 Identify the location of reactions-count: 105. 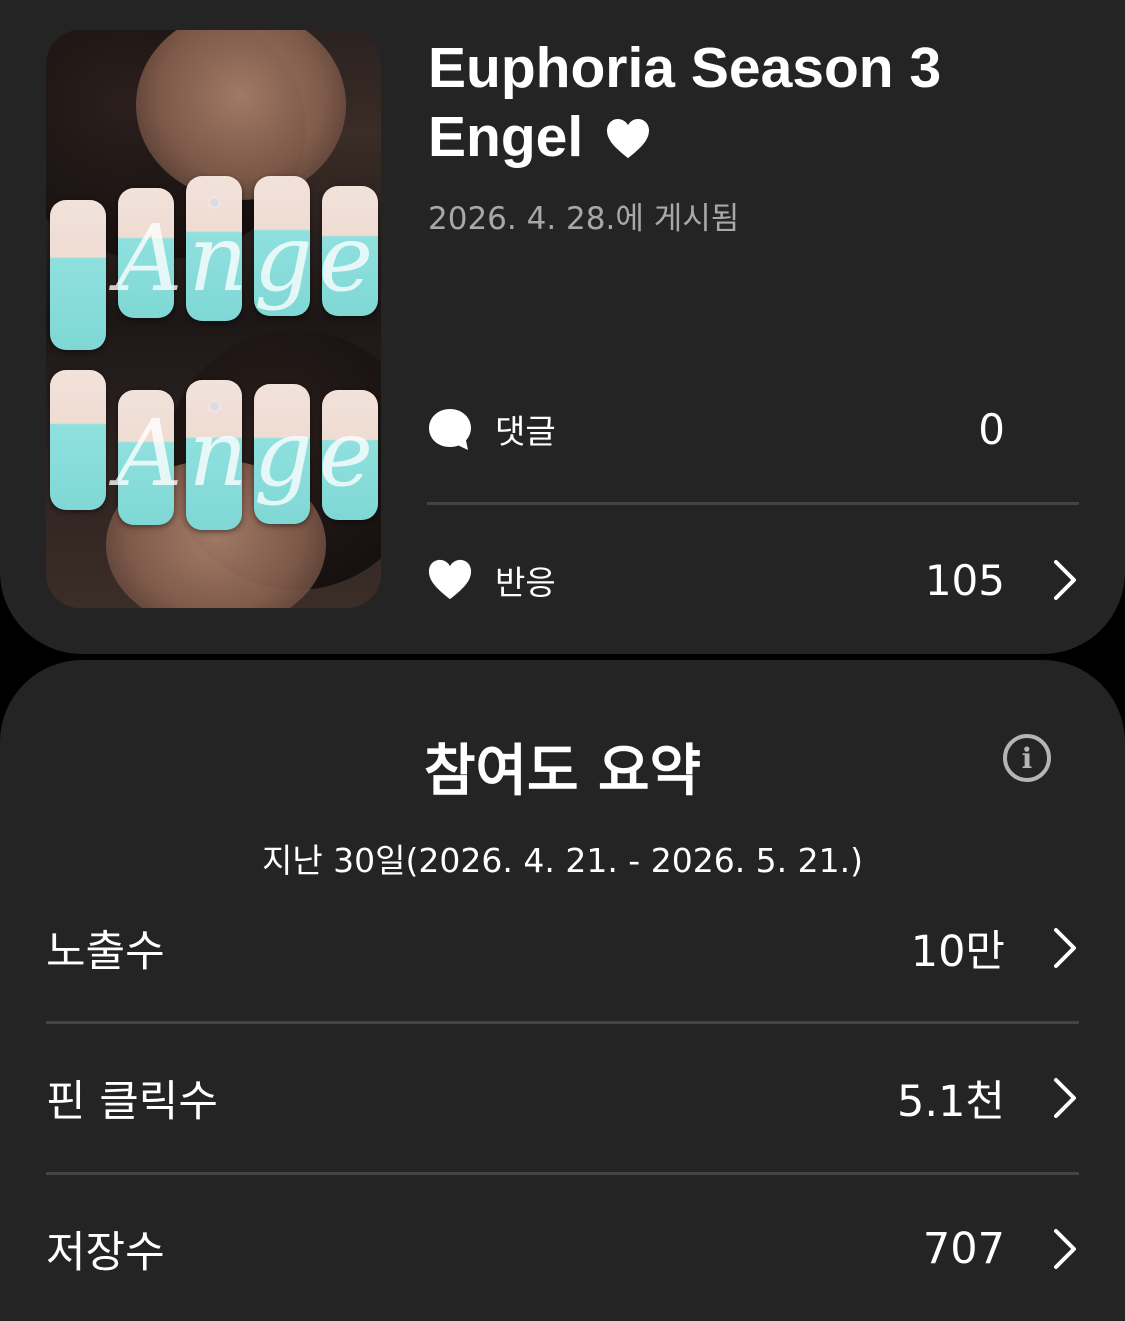
(964, 580).